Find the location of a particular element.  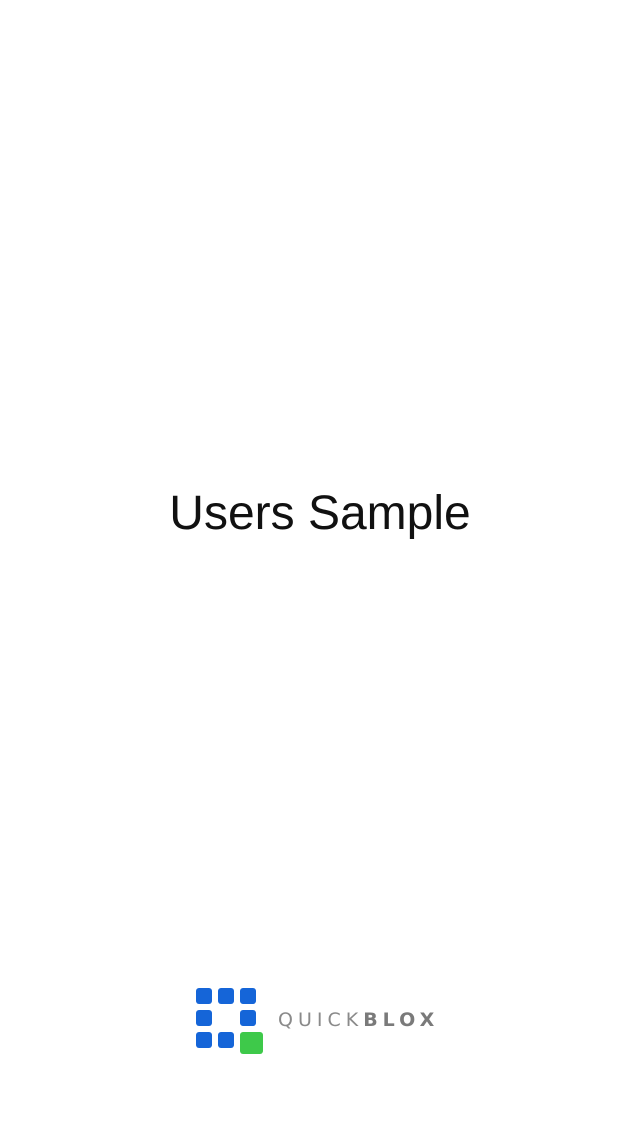

quickblox-logo-icon is located at coordinates (229, 1021).